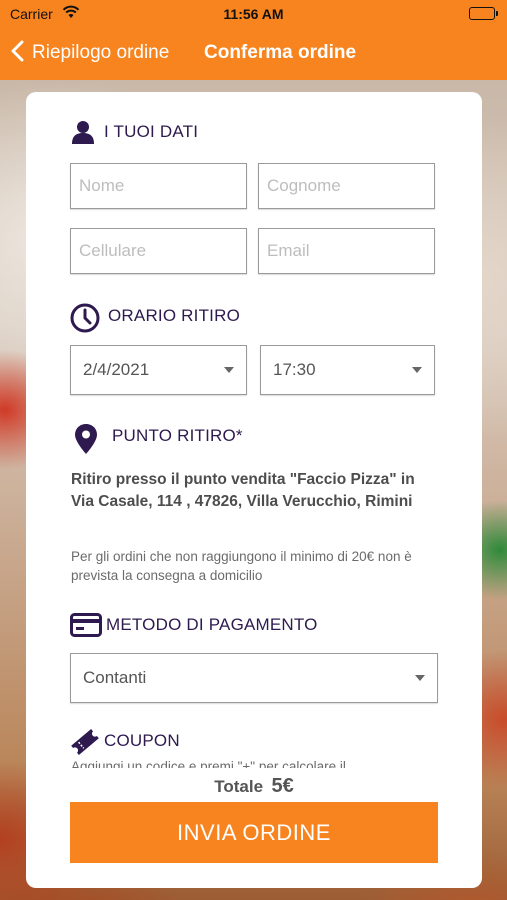 The image size is (507, 900). What do you see at coordinates (87, 438) in the screenshot?
I see `location-pin-icon` at bounding box center [87, 438].